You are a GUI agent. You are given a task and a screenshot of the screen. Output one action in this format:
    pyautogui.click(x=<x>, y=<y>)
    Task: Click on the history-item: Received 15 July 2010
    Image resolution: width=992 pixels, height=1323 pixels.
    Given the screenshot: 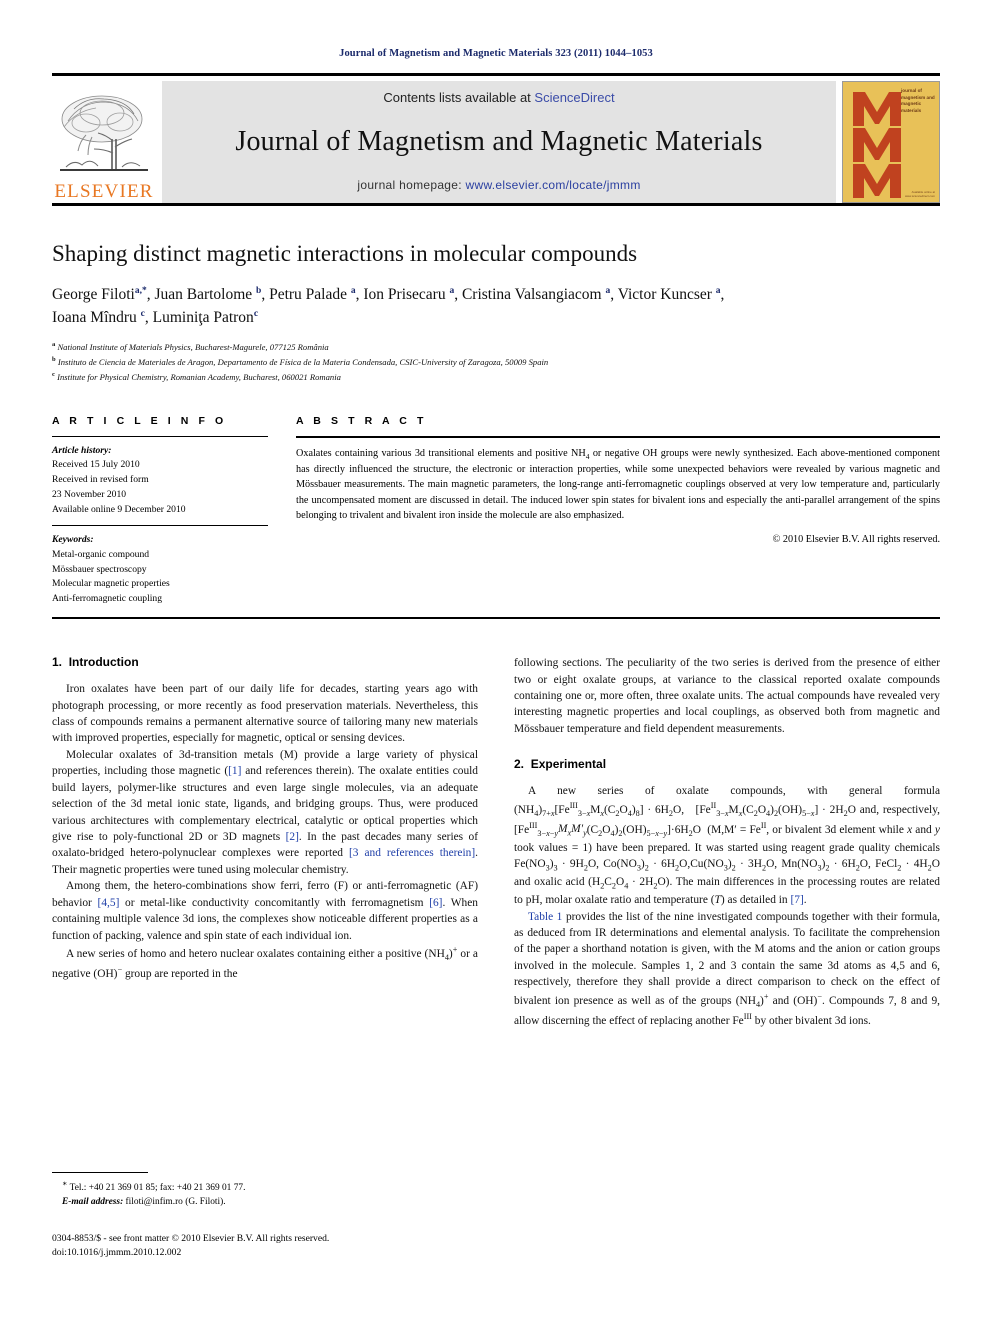 What is the action you would take?
    pyautogui.click(x=96, y=465)
    